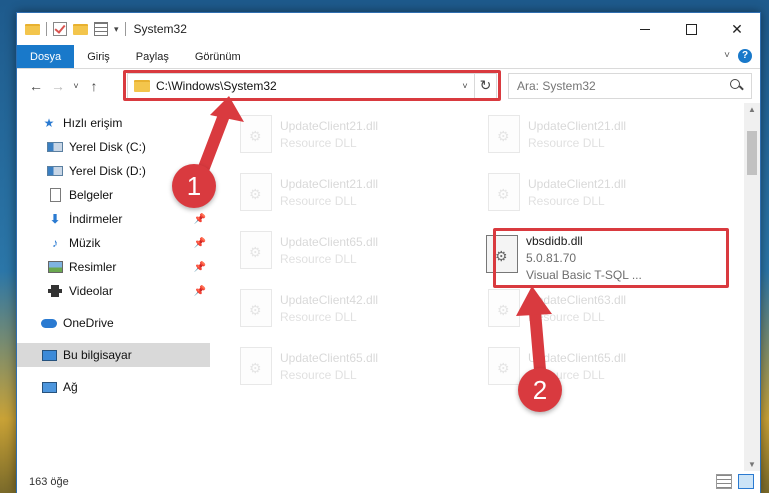 This screenshot has width=769, height=493. I want to click on sidebar-item-label: Yerel Disk (D:), so click(107, 171).